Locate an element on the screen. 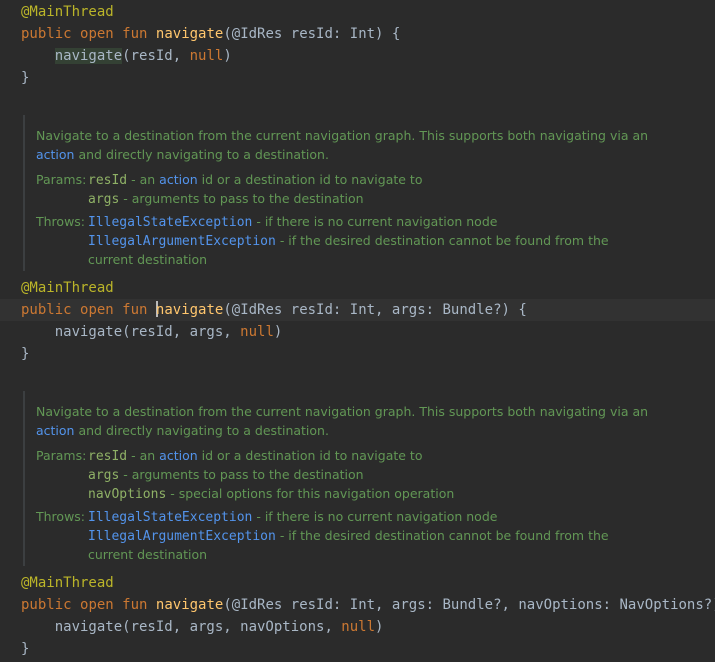 This screenshot has width=715, height=662. function-body-line: navigate(resId, args, null) is located at coordinates (152, 332).